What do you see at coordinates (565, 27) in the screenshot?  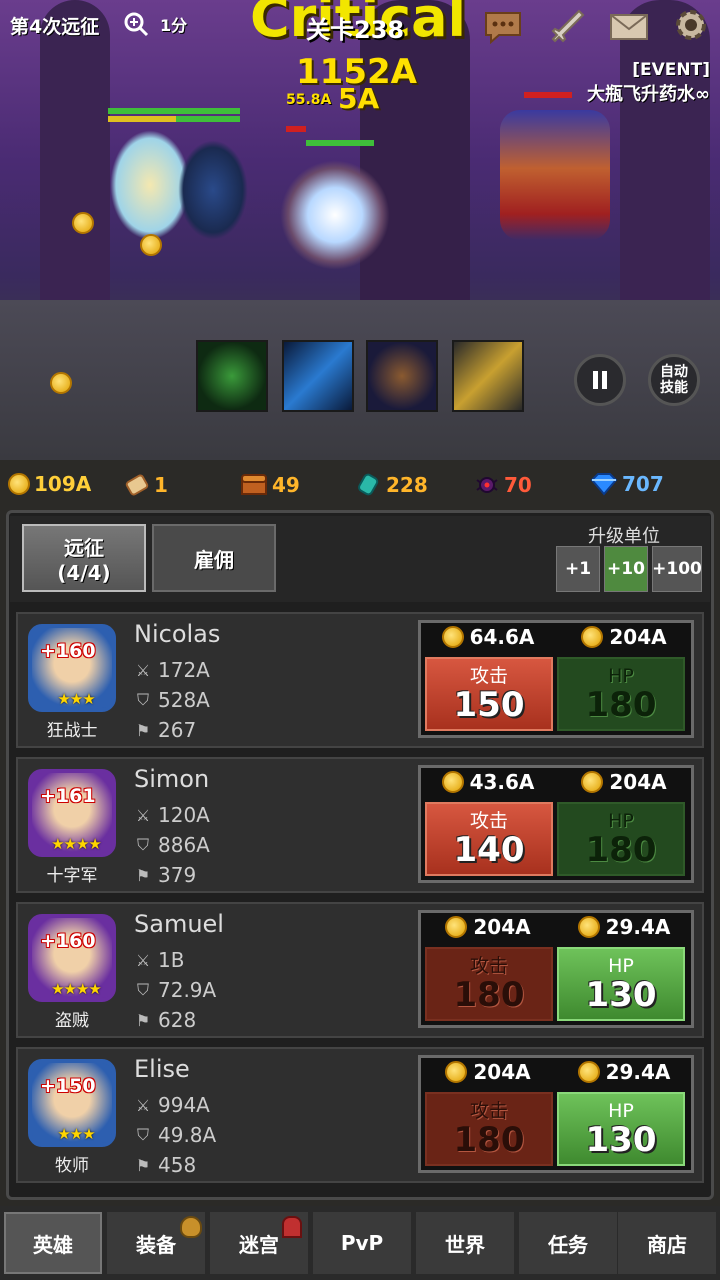 I see `sword-icon` at bounding box center [565, 27].